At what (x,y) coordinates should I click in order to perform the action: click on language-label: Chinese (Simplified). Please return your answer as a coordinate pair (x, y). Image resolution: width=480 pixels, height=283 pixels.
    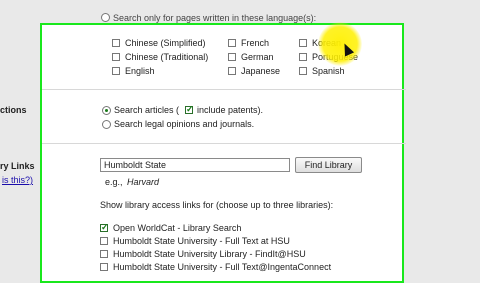
    Looking at the image, I should click on (165, 43).